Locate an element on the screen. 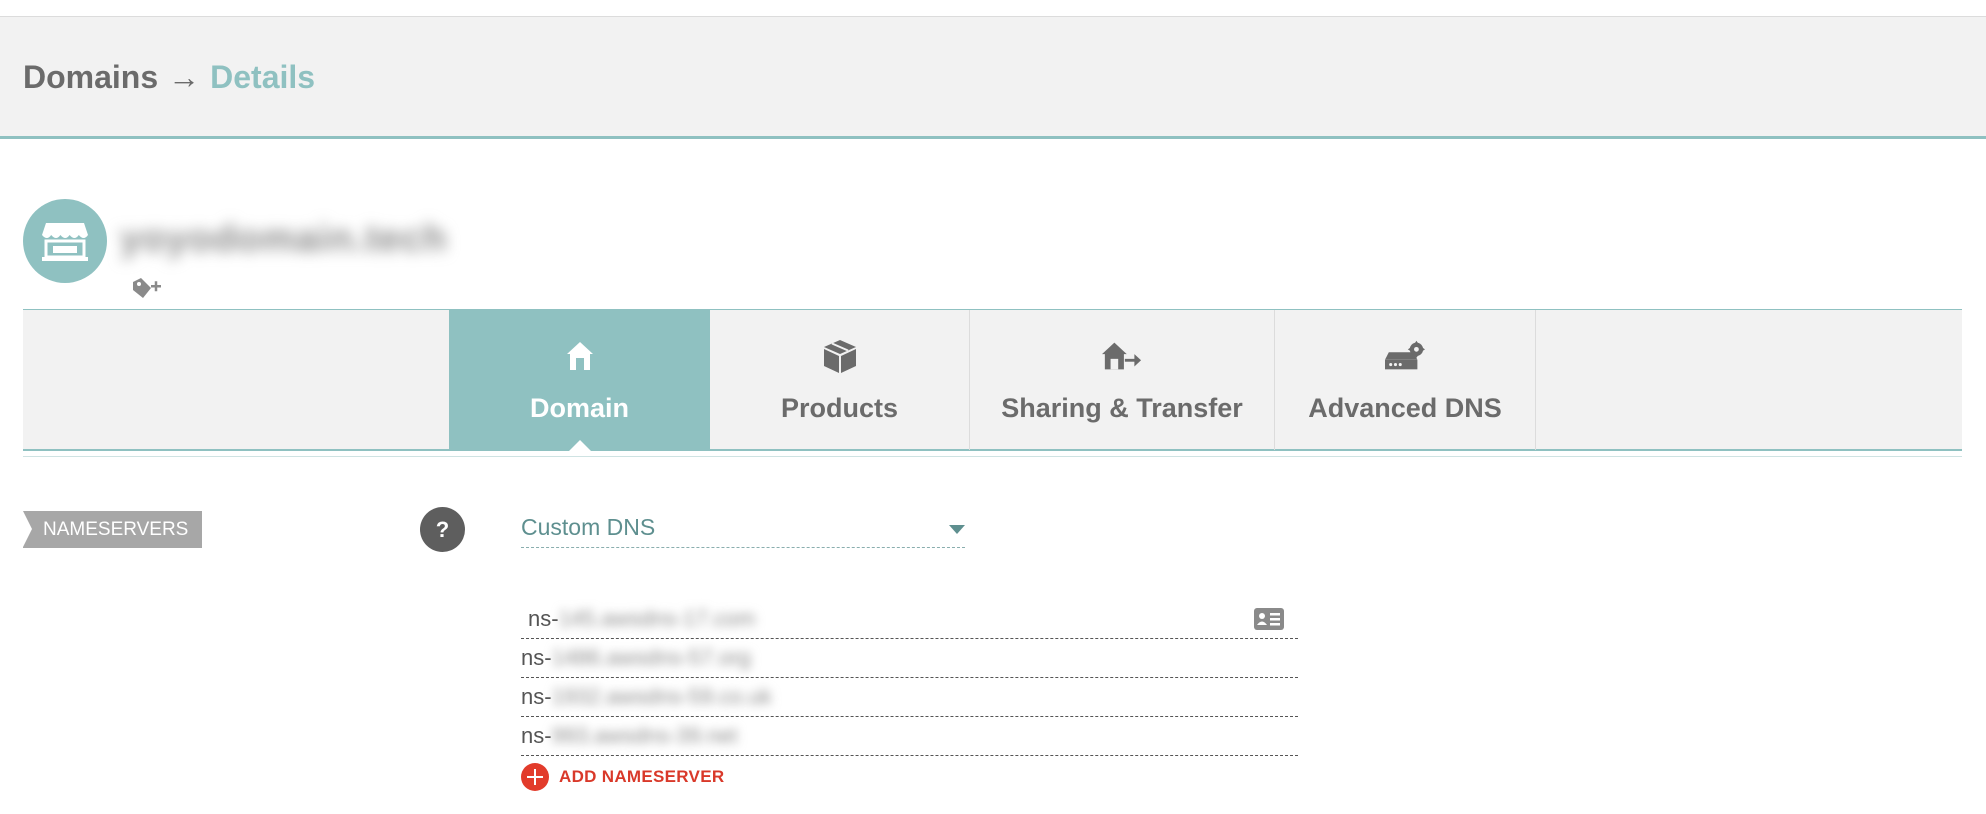  tab-products: Products is located at coordinates (840, 380).